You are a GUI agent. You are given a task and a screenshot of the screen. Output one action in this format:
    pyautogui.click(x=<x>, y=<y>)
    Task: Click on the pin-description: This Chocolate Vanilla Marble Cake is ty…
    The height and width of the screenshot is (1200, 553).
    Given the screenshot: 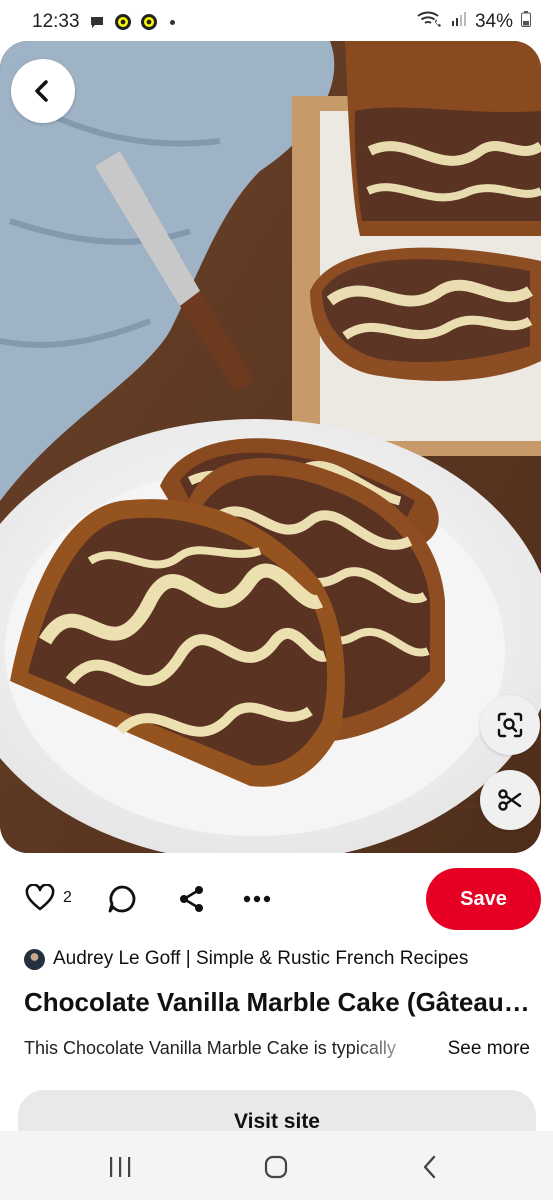 What is the action you would take?
    pyautogui.click(x=210, y=1048)
    